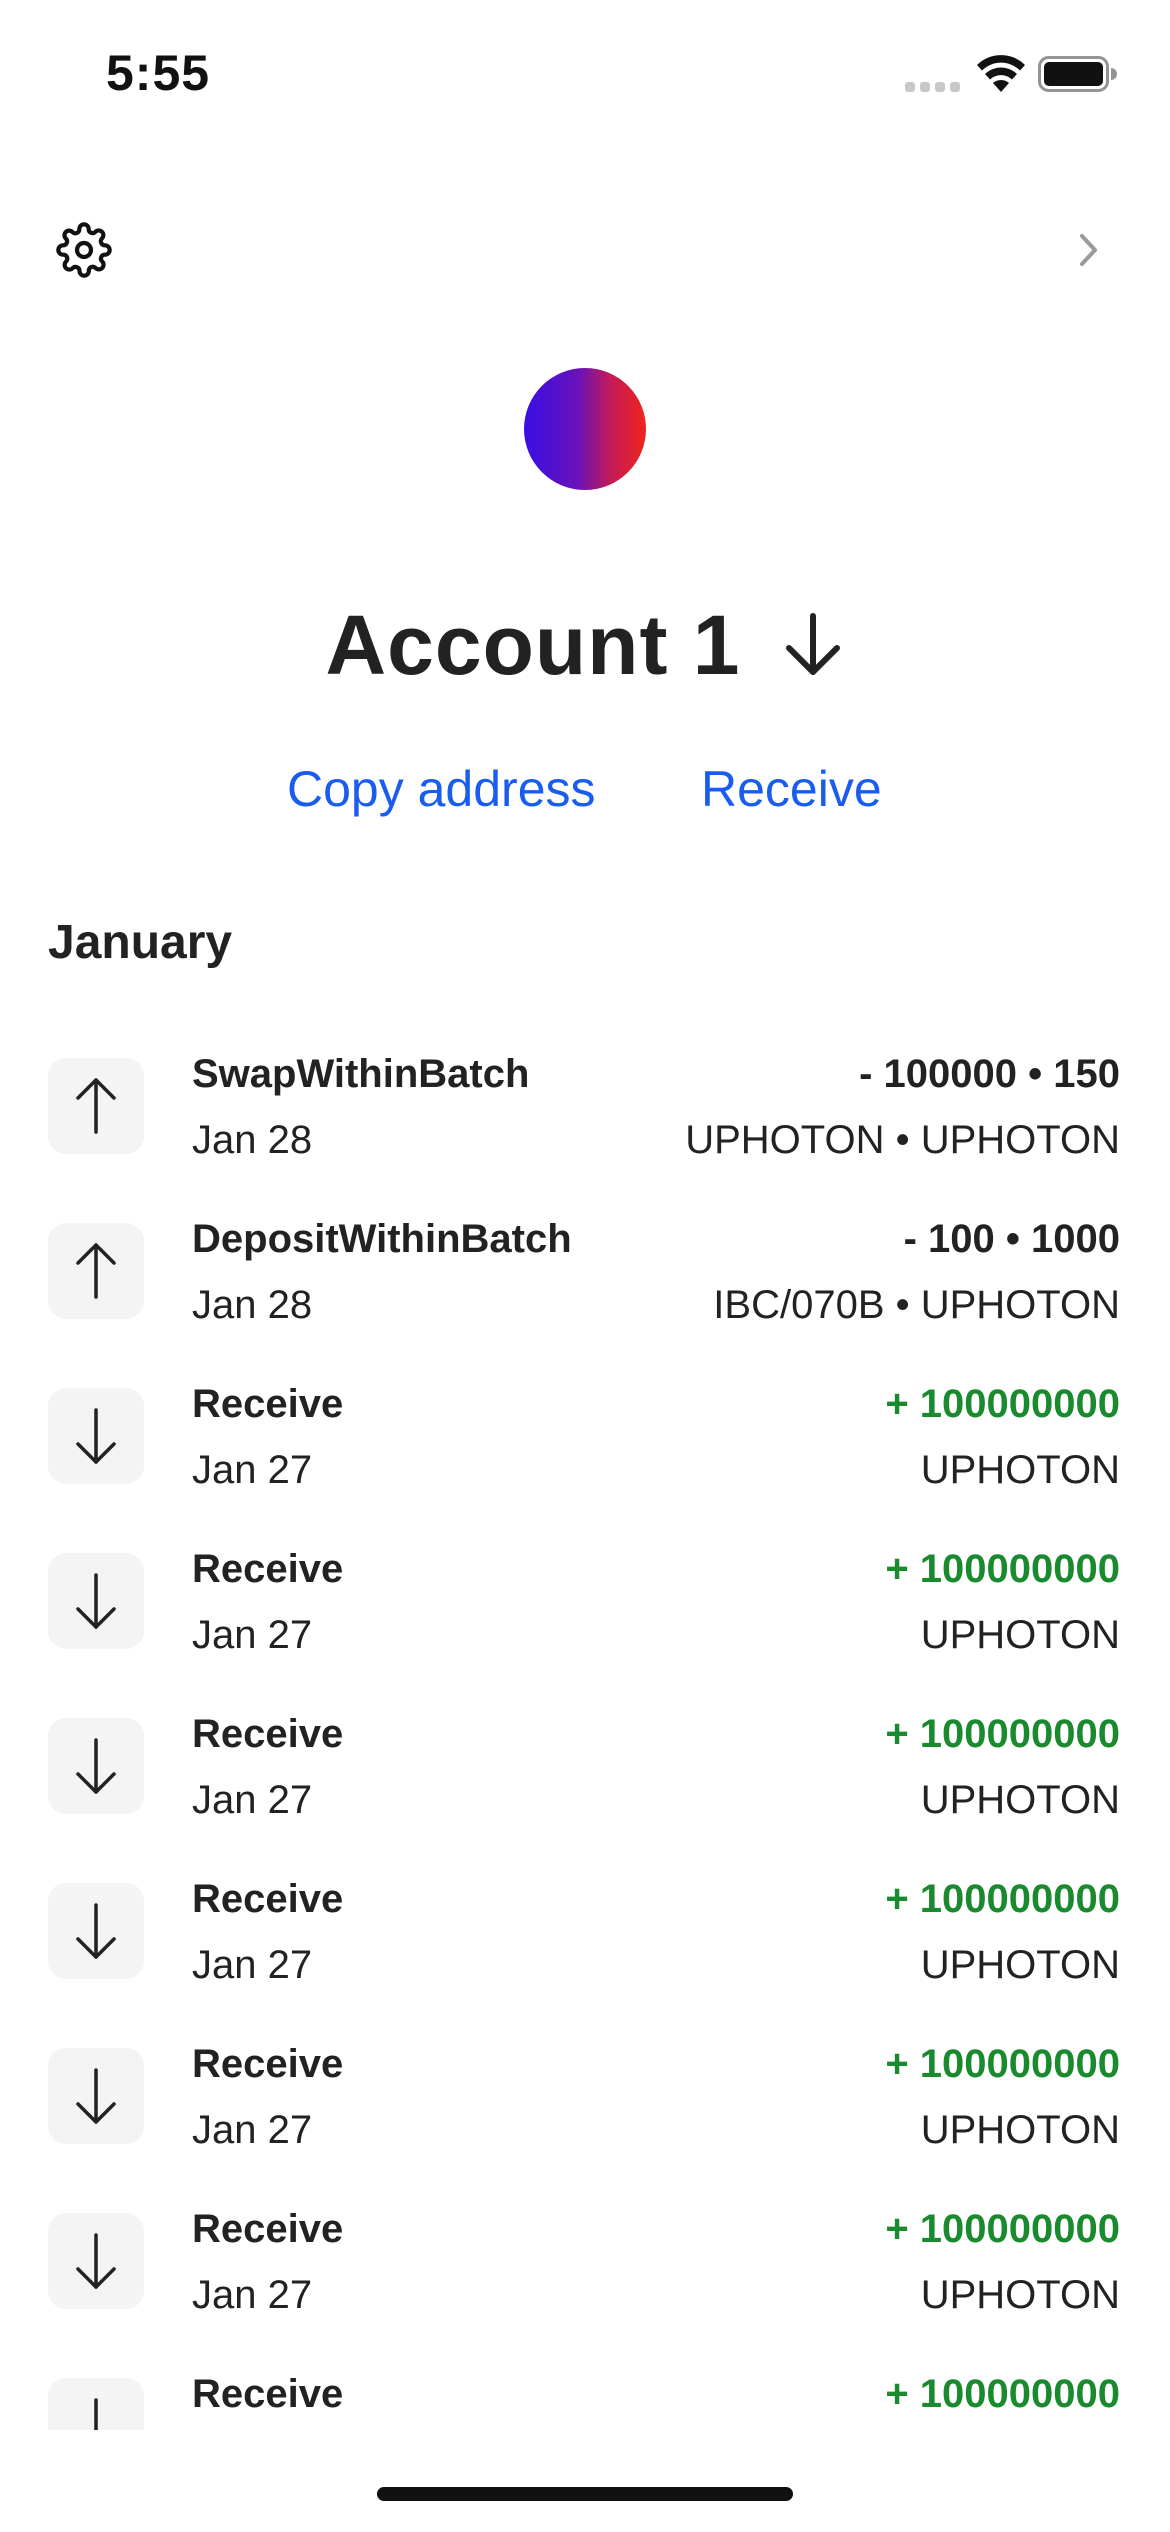 The width and height of the screenshot is (1170, 2532). What do you see at coordinates (791, 789) in the screenshot?
I see `receive-button: Receive` at bounding box center [791, 789].